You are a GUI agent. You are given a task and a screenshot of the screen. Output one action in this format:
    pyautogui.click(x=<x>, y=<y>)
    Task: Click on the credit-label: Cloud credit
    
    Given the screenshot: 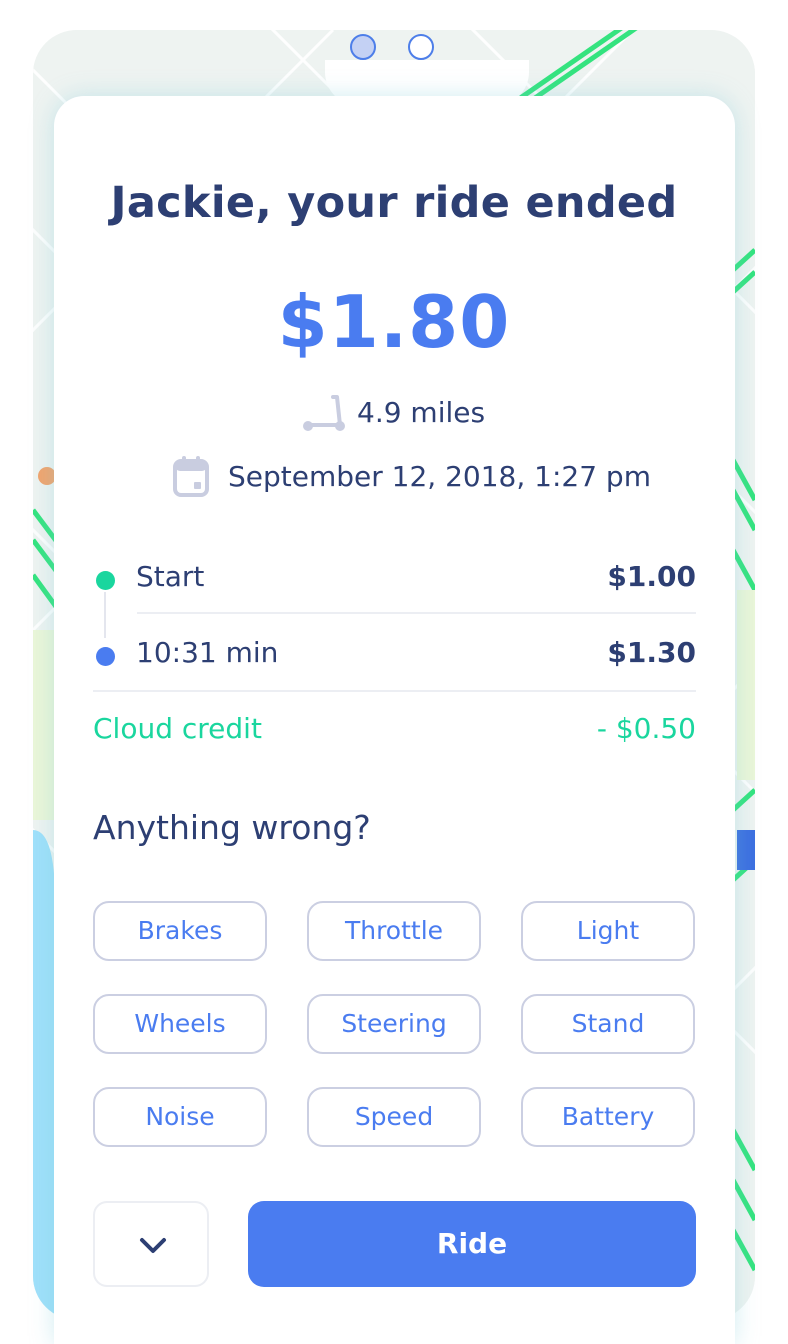 What is the action you would take?
    pyautogui.click(x=177, y=728)
    